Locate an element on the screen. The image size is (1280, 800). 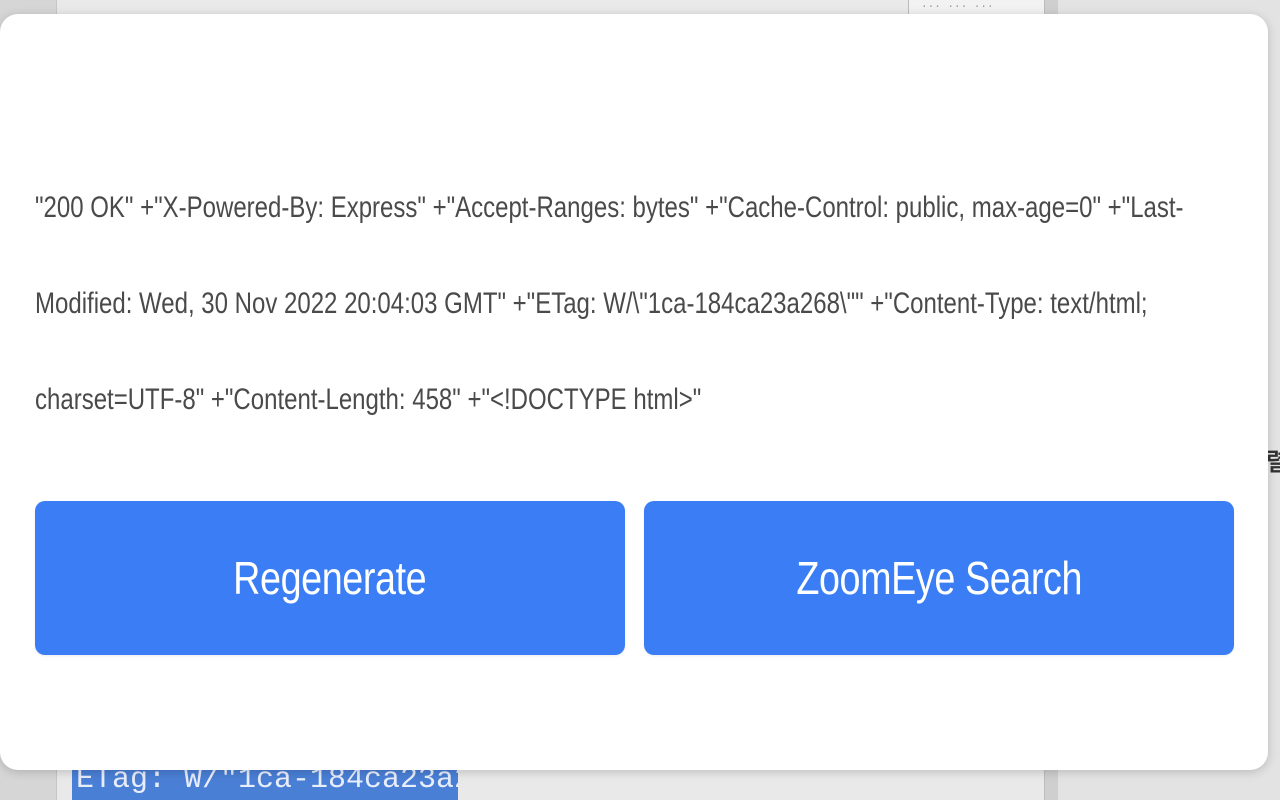
regenerate-button-label: Regenerate is located at coordinates (330, 578).